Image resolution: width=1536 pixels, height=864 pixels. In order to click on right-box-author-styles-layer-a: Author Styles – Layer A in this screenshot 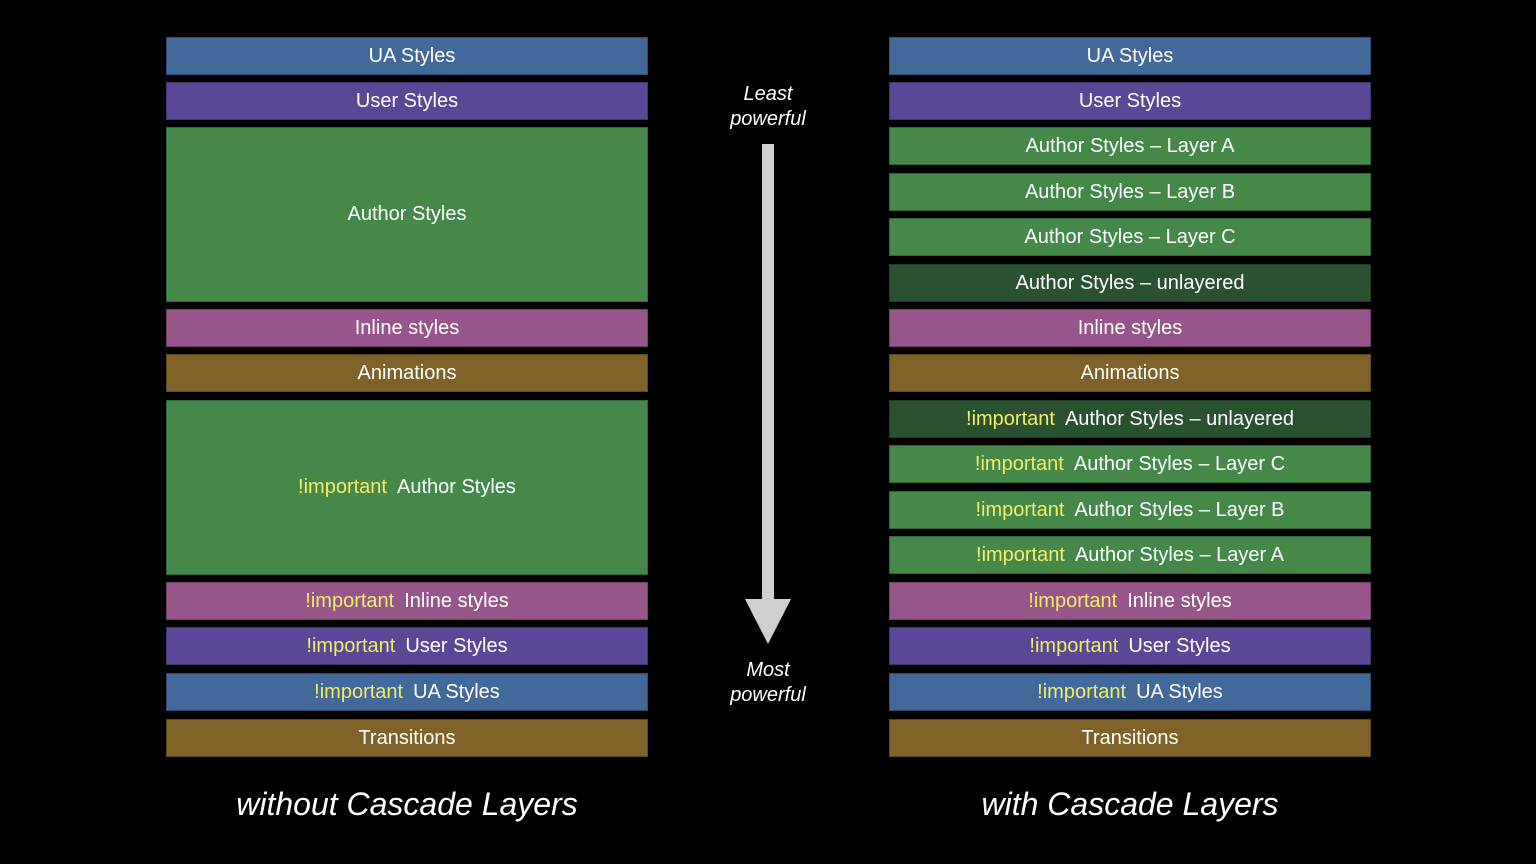, I will do `click(1130, 146)`.